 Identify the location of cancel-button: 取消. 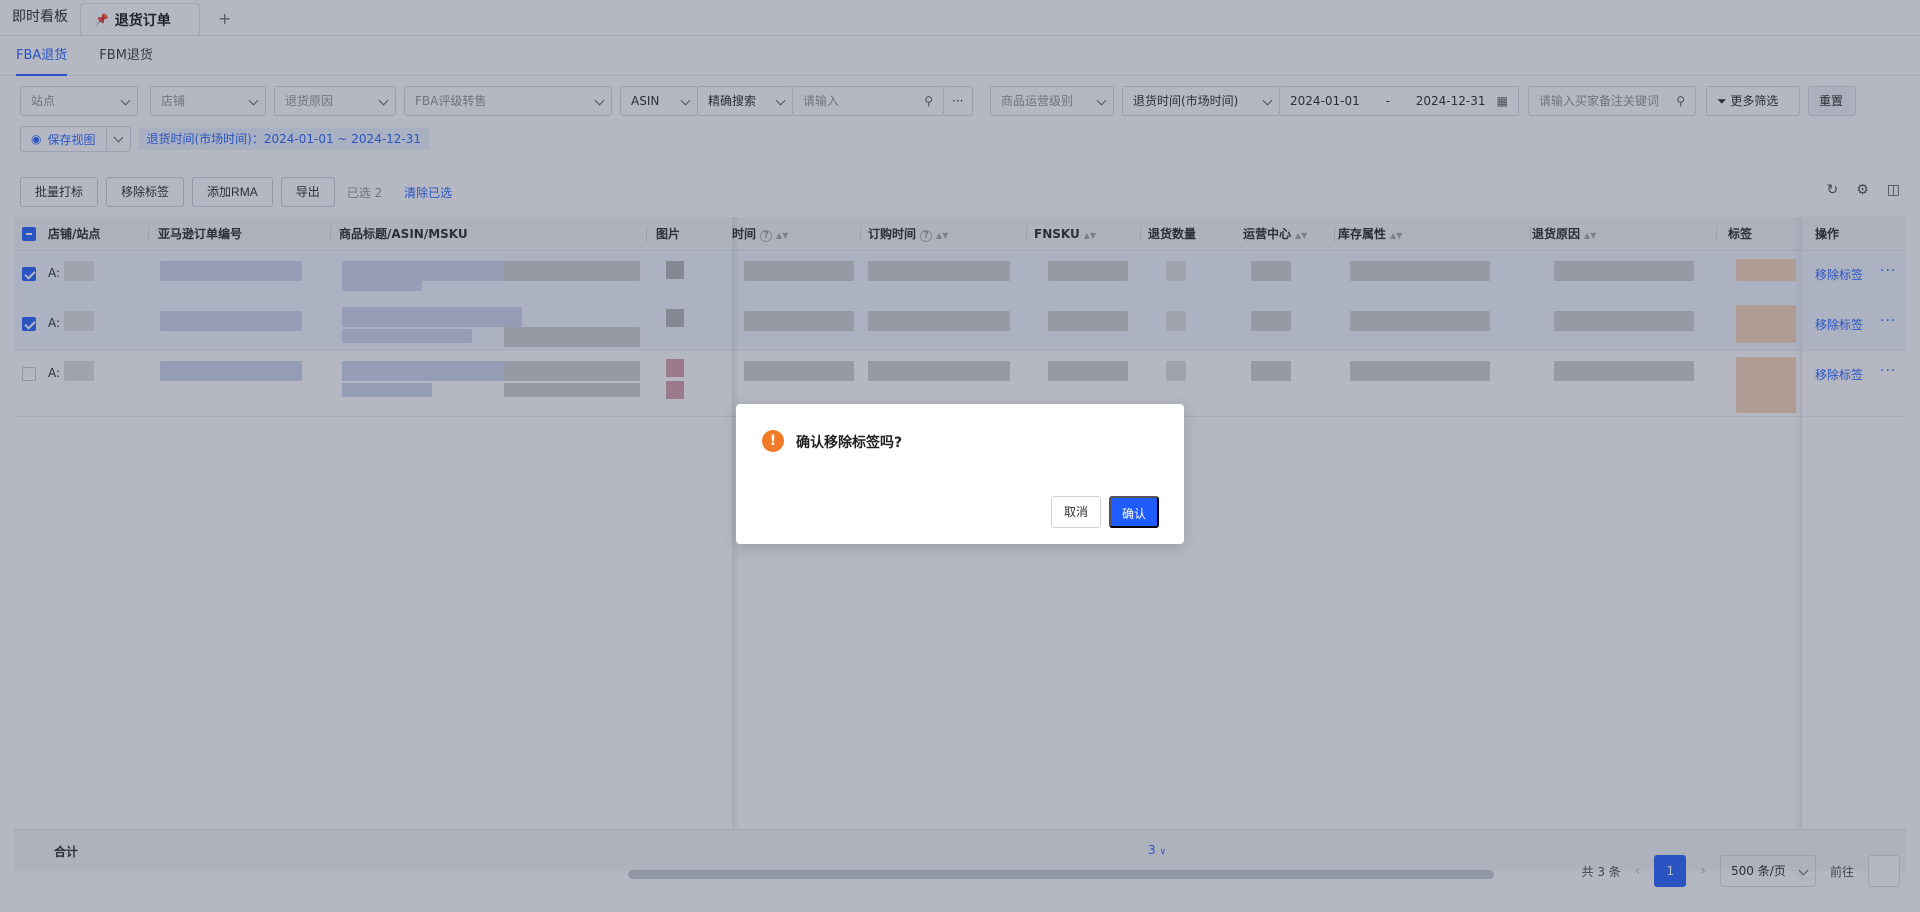
(1076, 512).